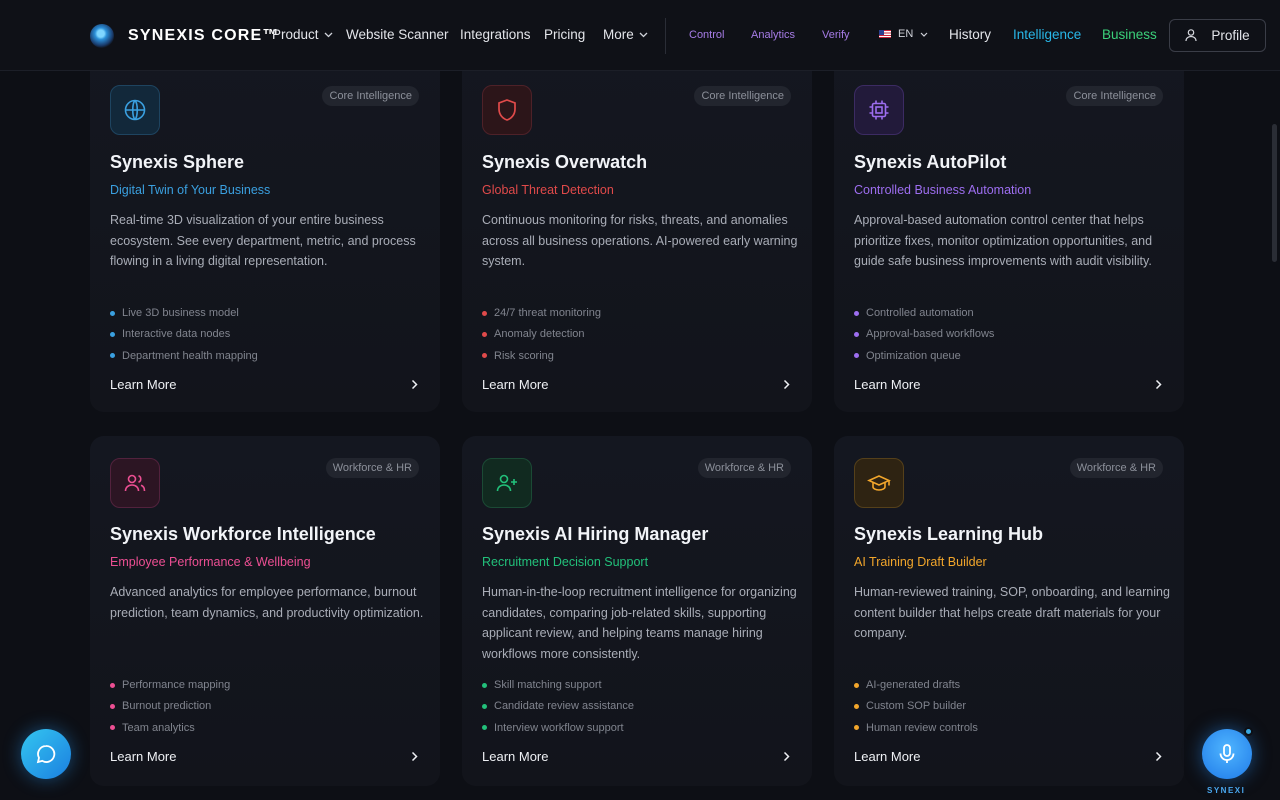  What do you see at coordinates (836, 35) in the screenshot?
I see `nav-verify: Verify` at bounding box center [836, 35].